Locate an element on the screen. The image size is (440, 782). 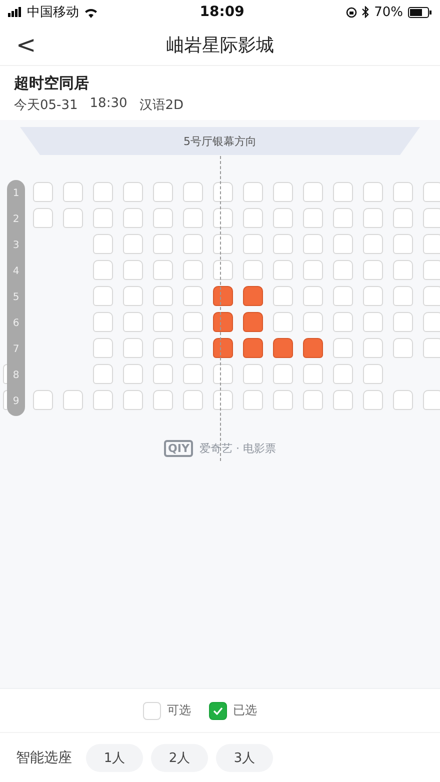
wifi-icon is located at coordinates (91, 12).